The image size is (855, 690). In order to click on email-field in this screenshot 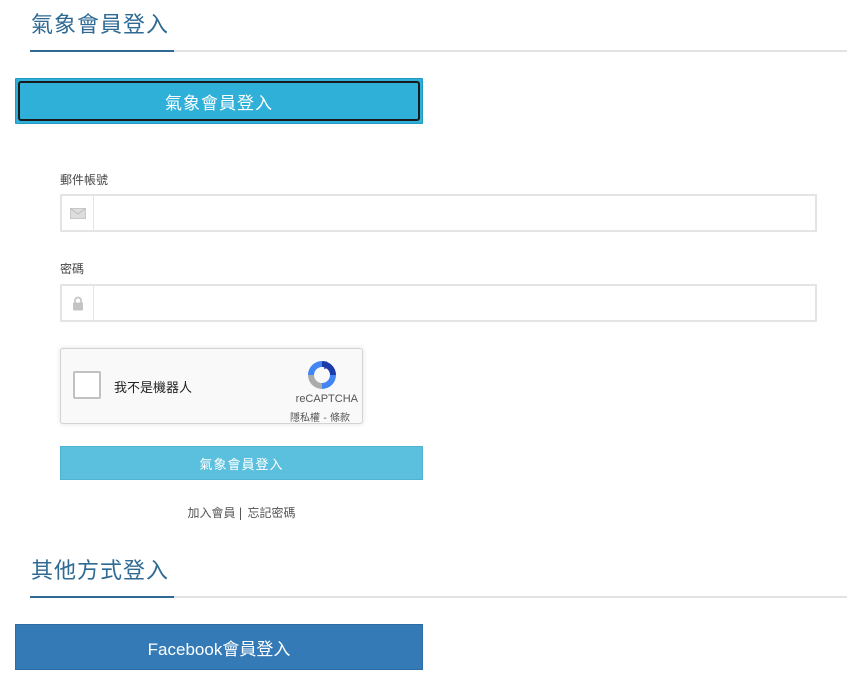, I will do `click(454, 213)`.